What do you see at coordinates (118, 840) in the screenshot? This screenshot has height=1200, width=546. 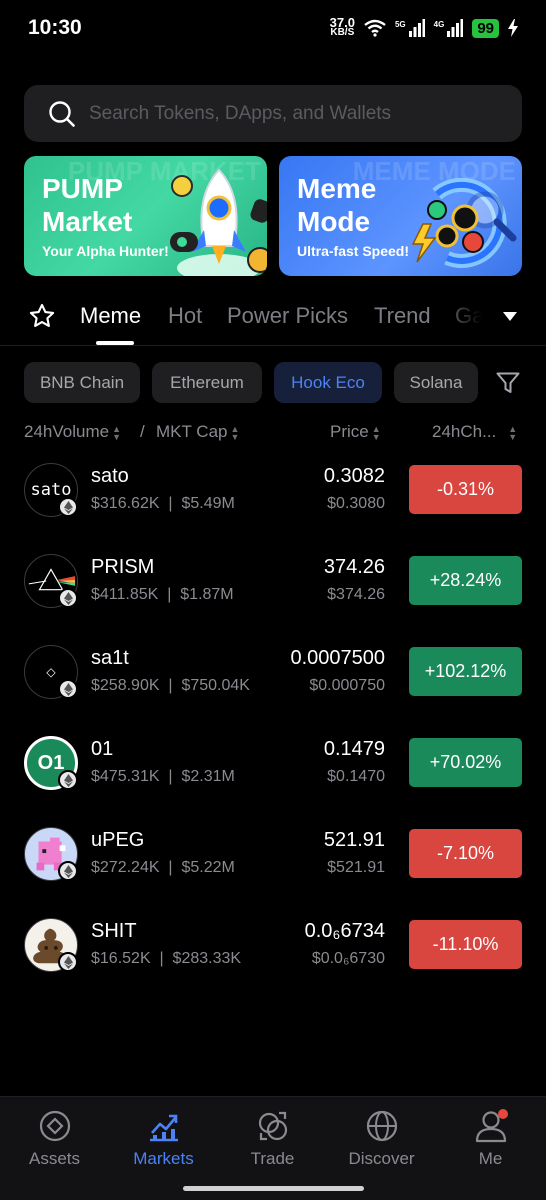 I see `token-name: uPEG` at bounding box center [118, 840].